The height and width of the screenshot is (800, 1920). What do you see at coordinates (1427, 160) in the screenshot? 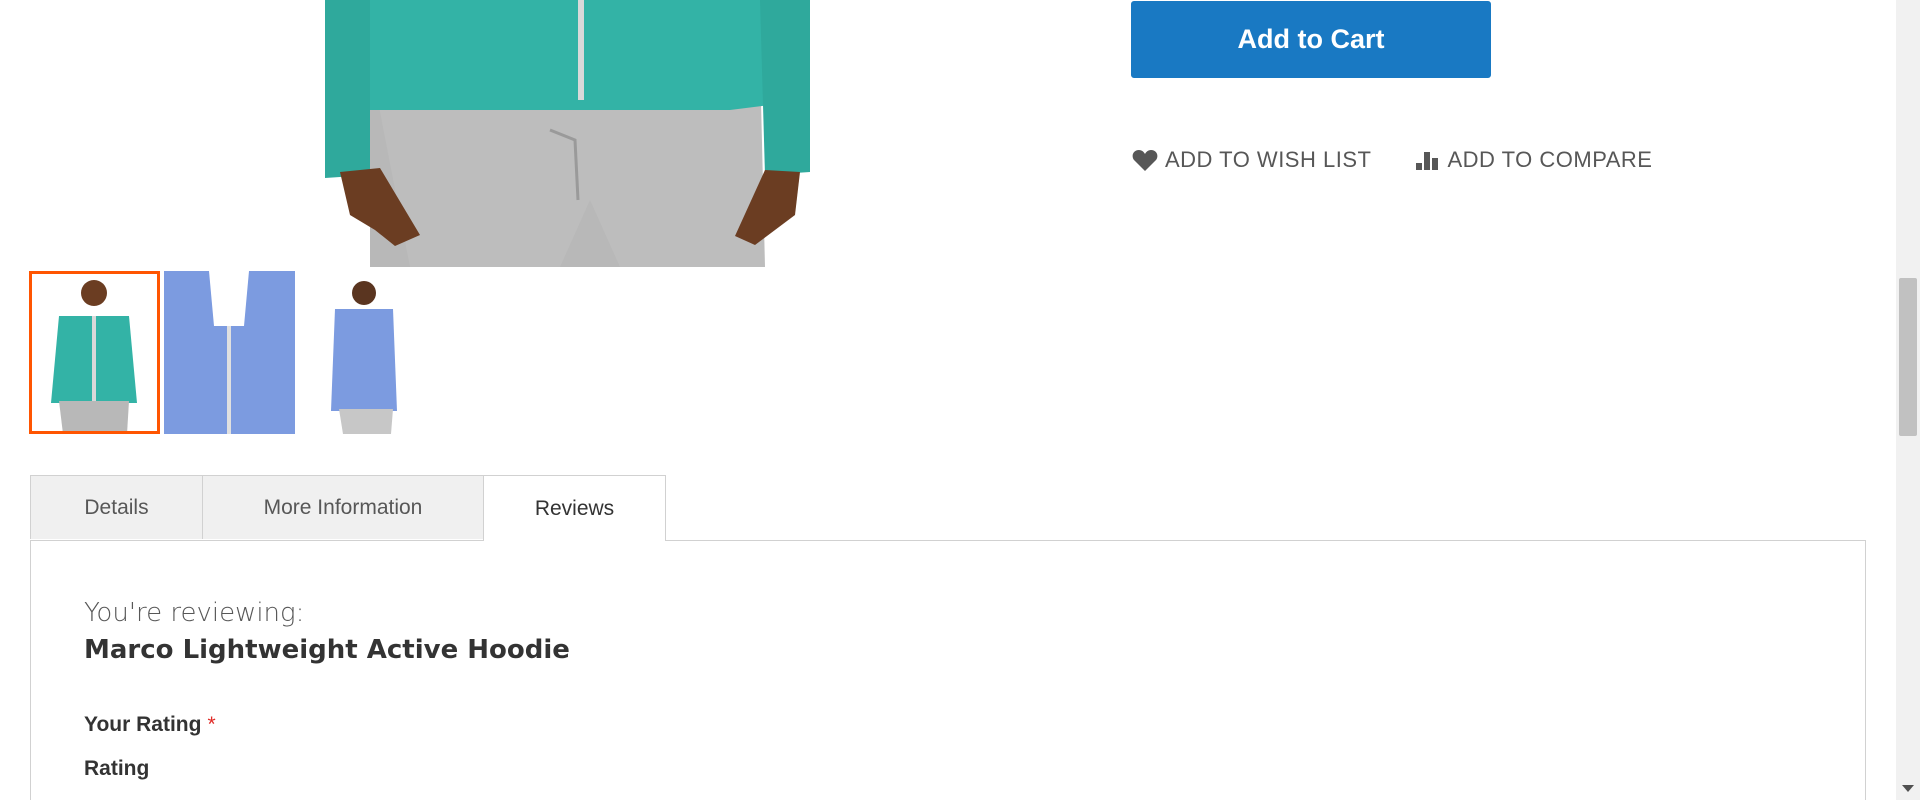
I see `bar-chart-icon` at bounding box center [1427, 160].